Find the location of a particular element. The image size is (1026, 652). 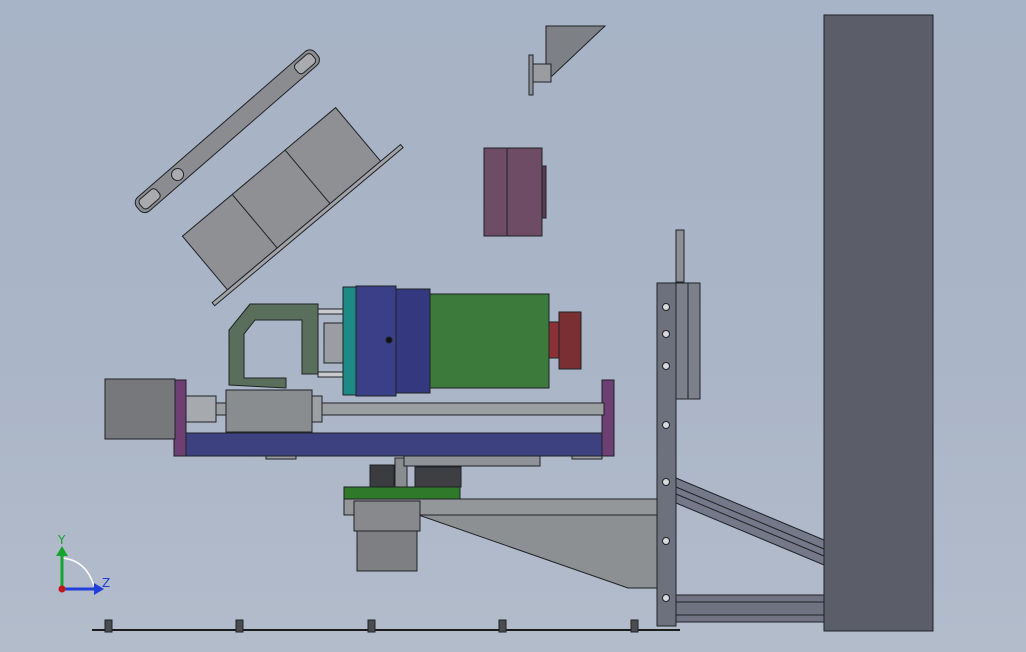

slider-block is located at coordinates (472, 461).